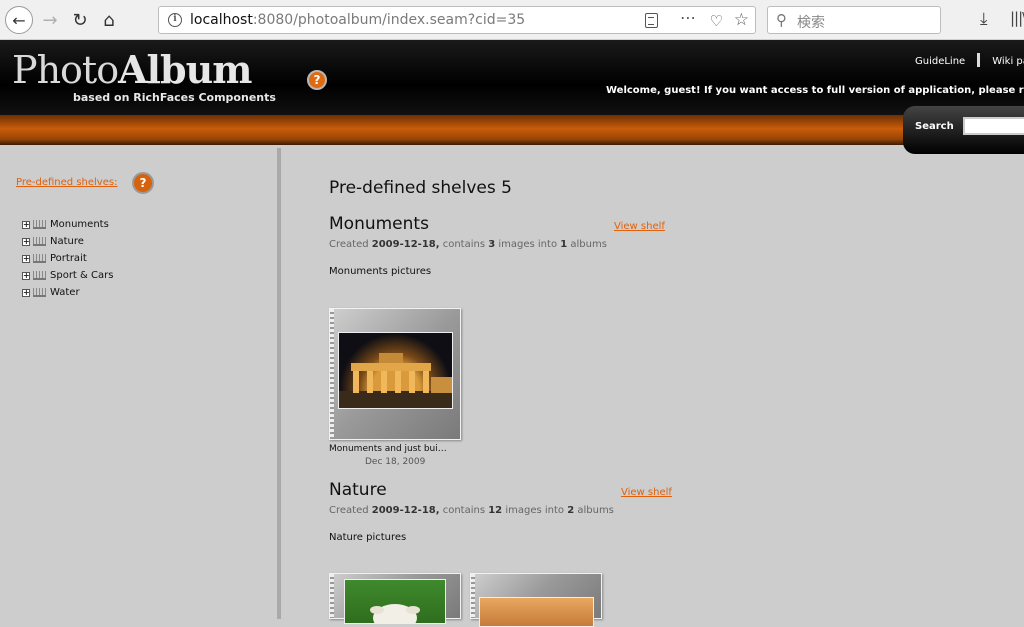 The width and height of the screenshot is (1024, 627). Describe the element at coordinates (984, 19) in the screenshot. I see `download-icon: ⤓` at that location.